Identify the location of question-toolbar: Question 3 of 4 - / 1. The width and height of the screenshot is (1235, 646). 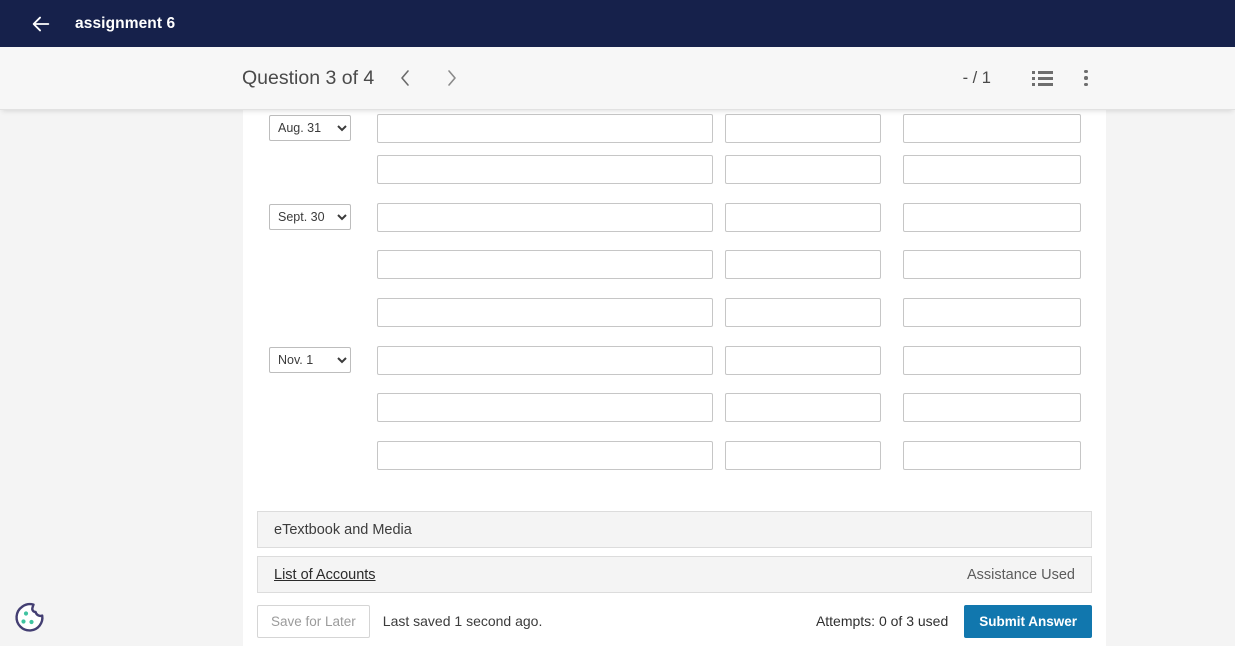
(617, 78).